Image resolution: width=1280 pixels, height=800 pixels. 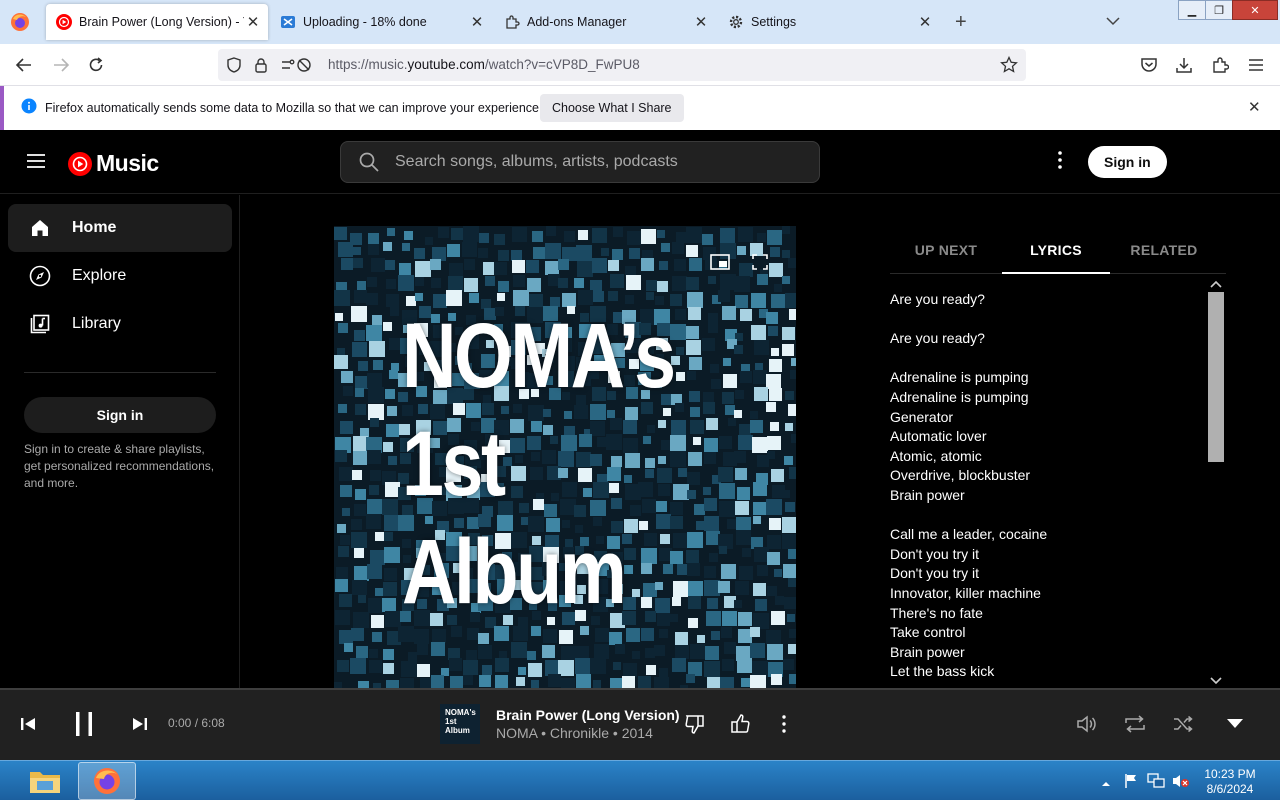 I want to click on sidebar-sign-in-button: Sign in, so click(x=120, y=415).